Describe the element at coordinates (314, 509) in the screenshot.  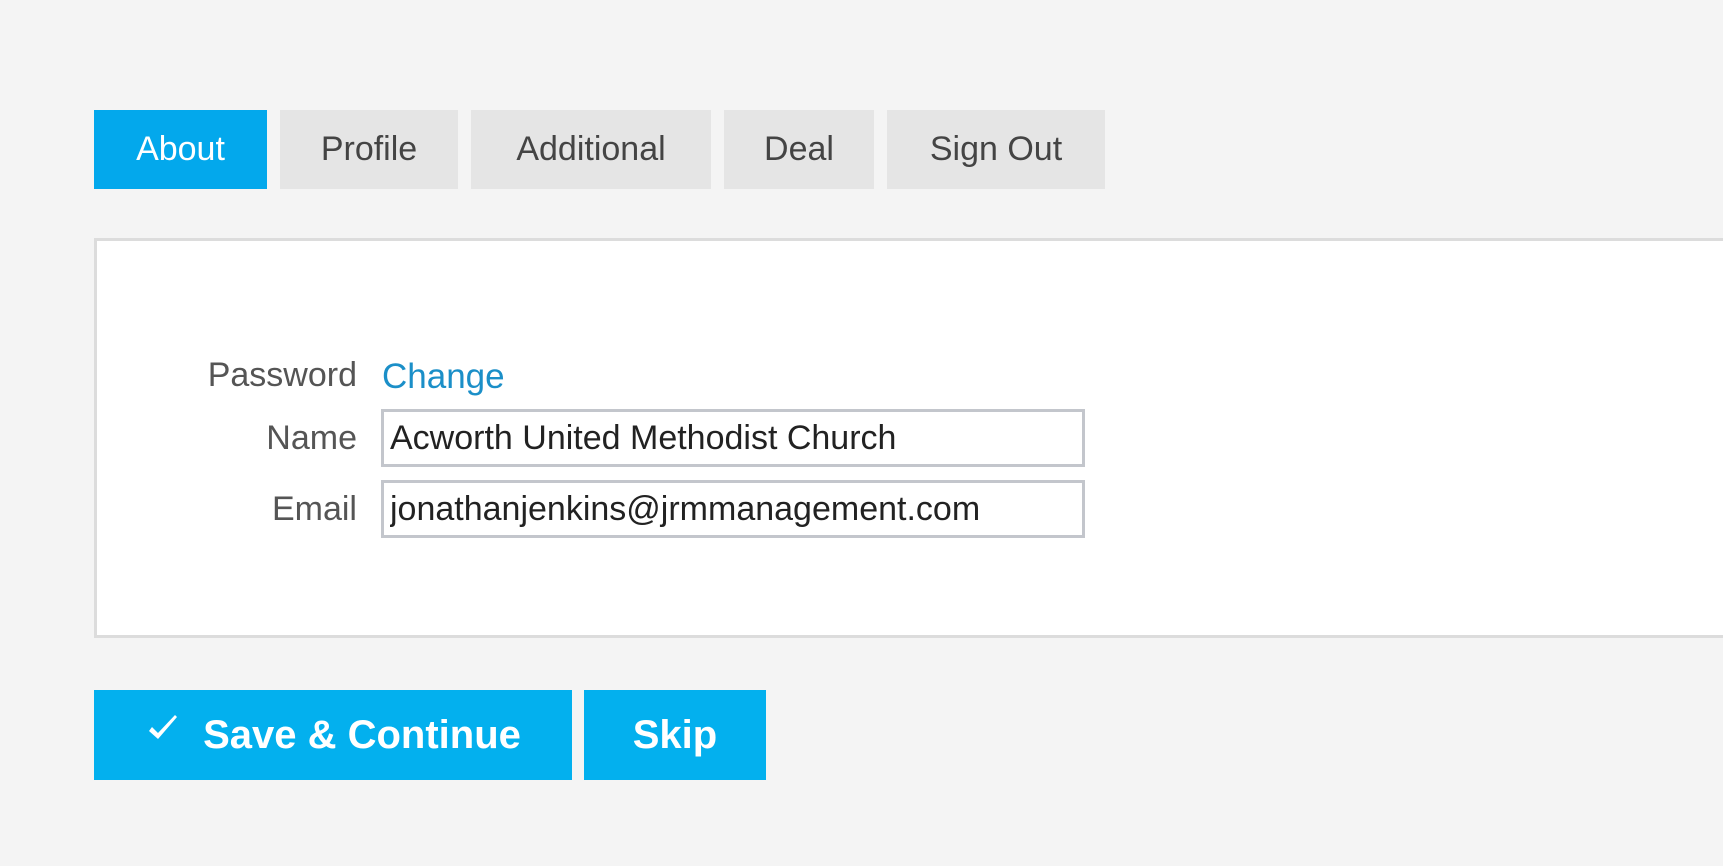
I see `email-label: Email` at that location.